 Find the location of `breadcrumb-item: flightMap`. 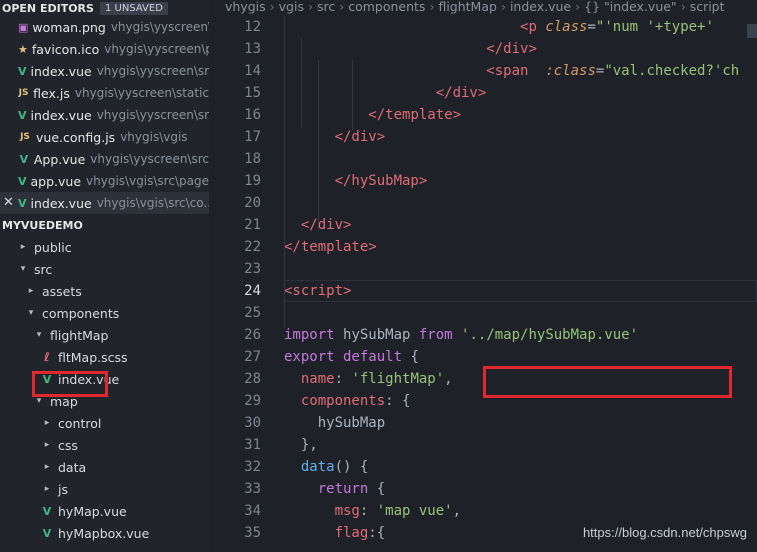

breadcrumb-item: flightMap is located at coordinates (467, 7).